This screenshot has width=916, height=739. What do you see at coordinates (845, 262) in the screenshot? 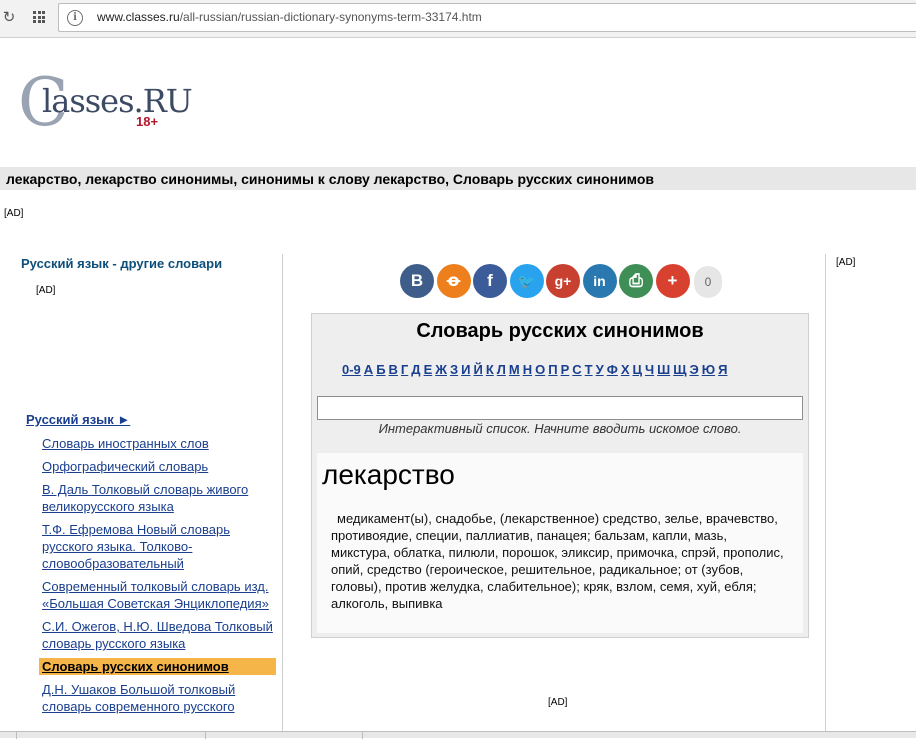
I see `ad-right: [AD]` at bounding box center [845, 262].